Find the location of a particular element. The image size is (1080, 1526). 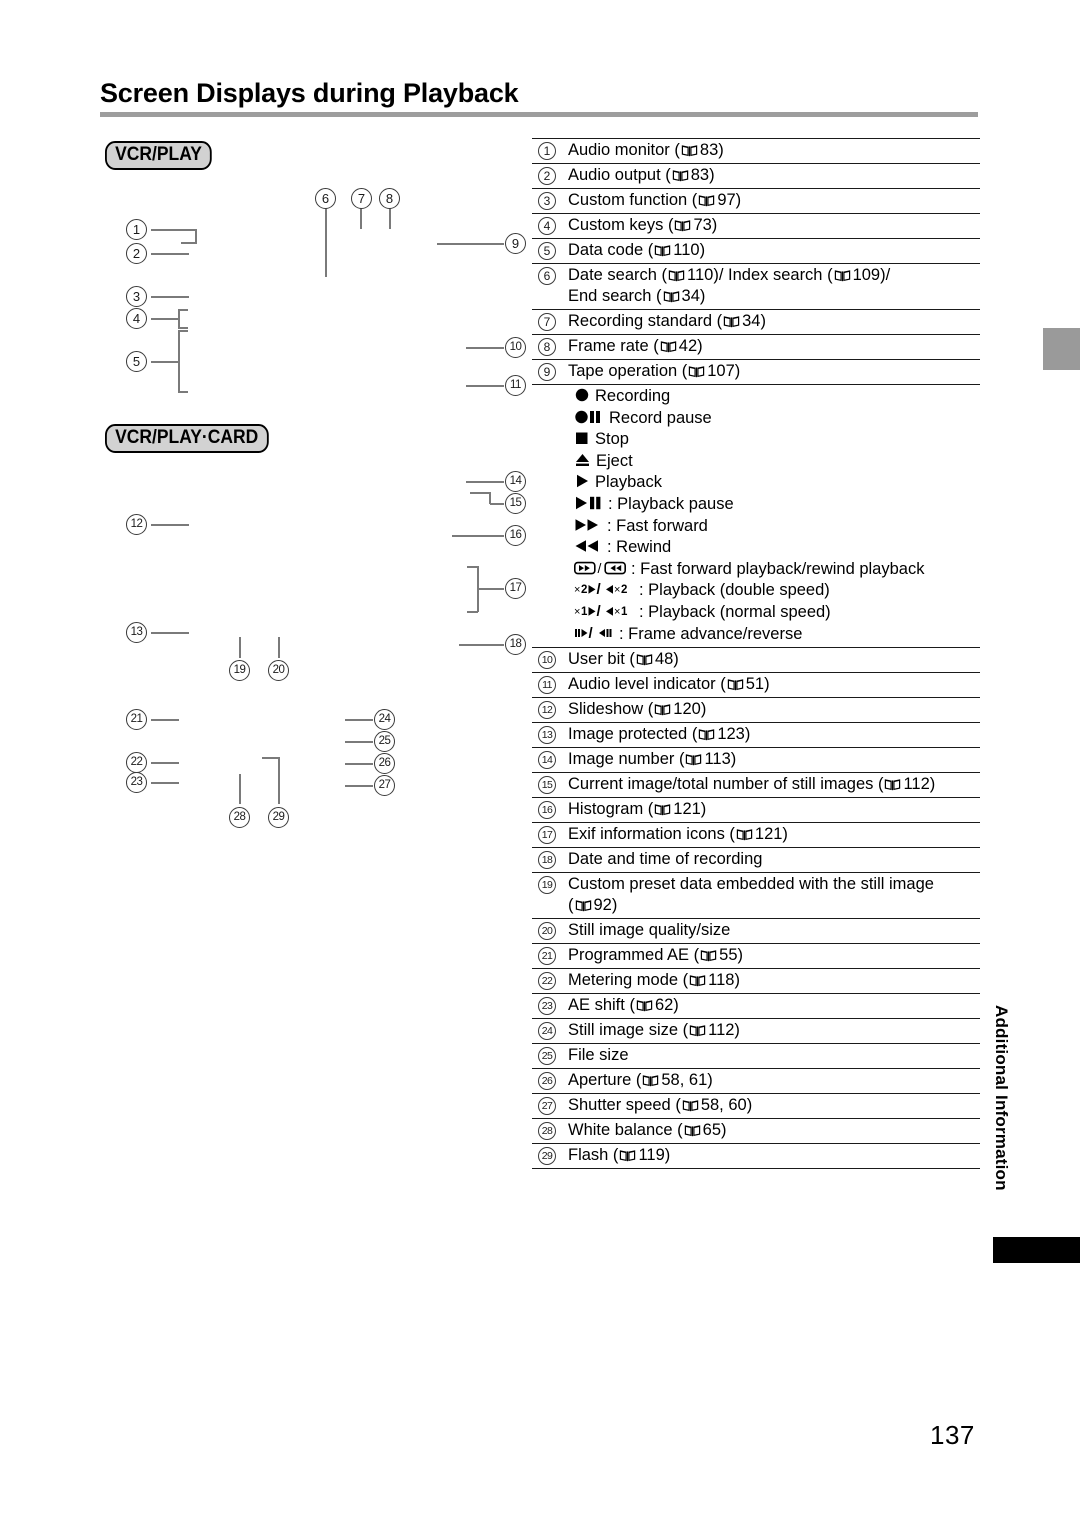

reference-number-16: 16 is located at coordinates (547, 810).